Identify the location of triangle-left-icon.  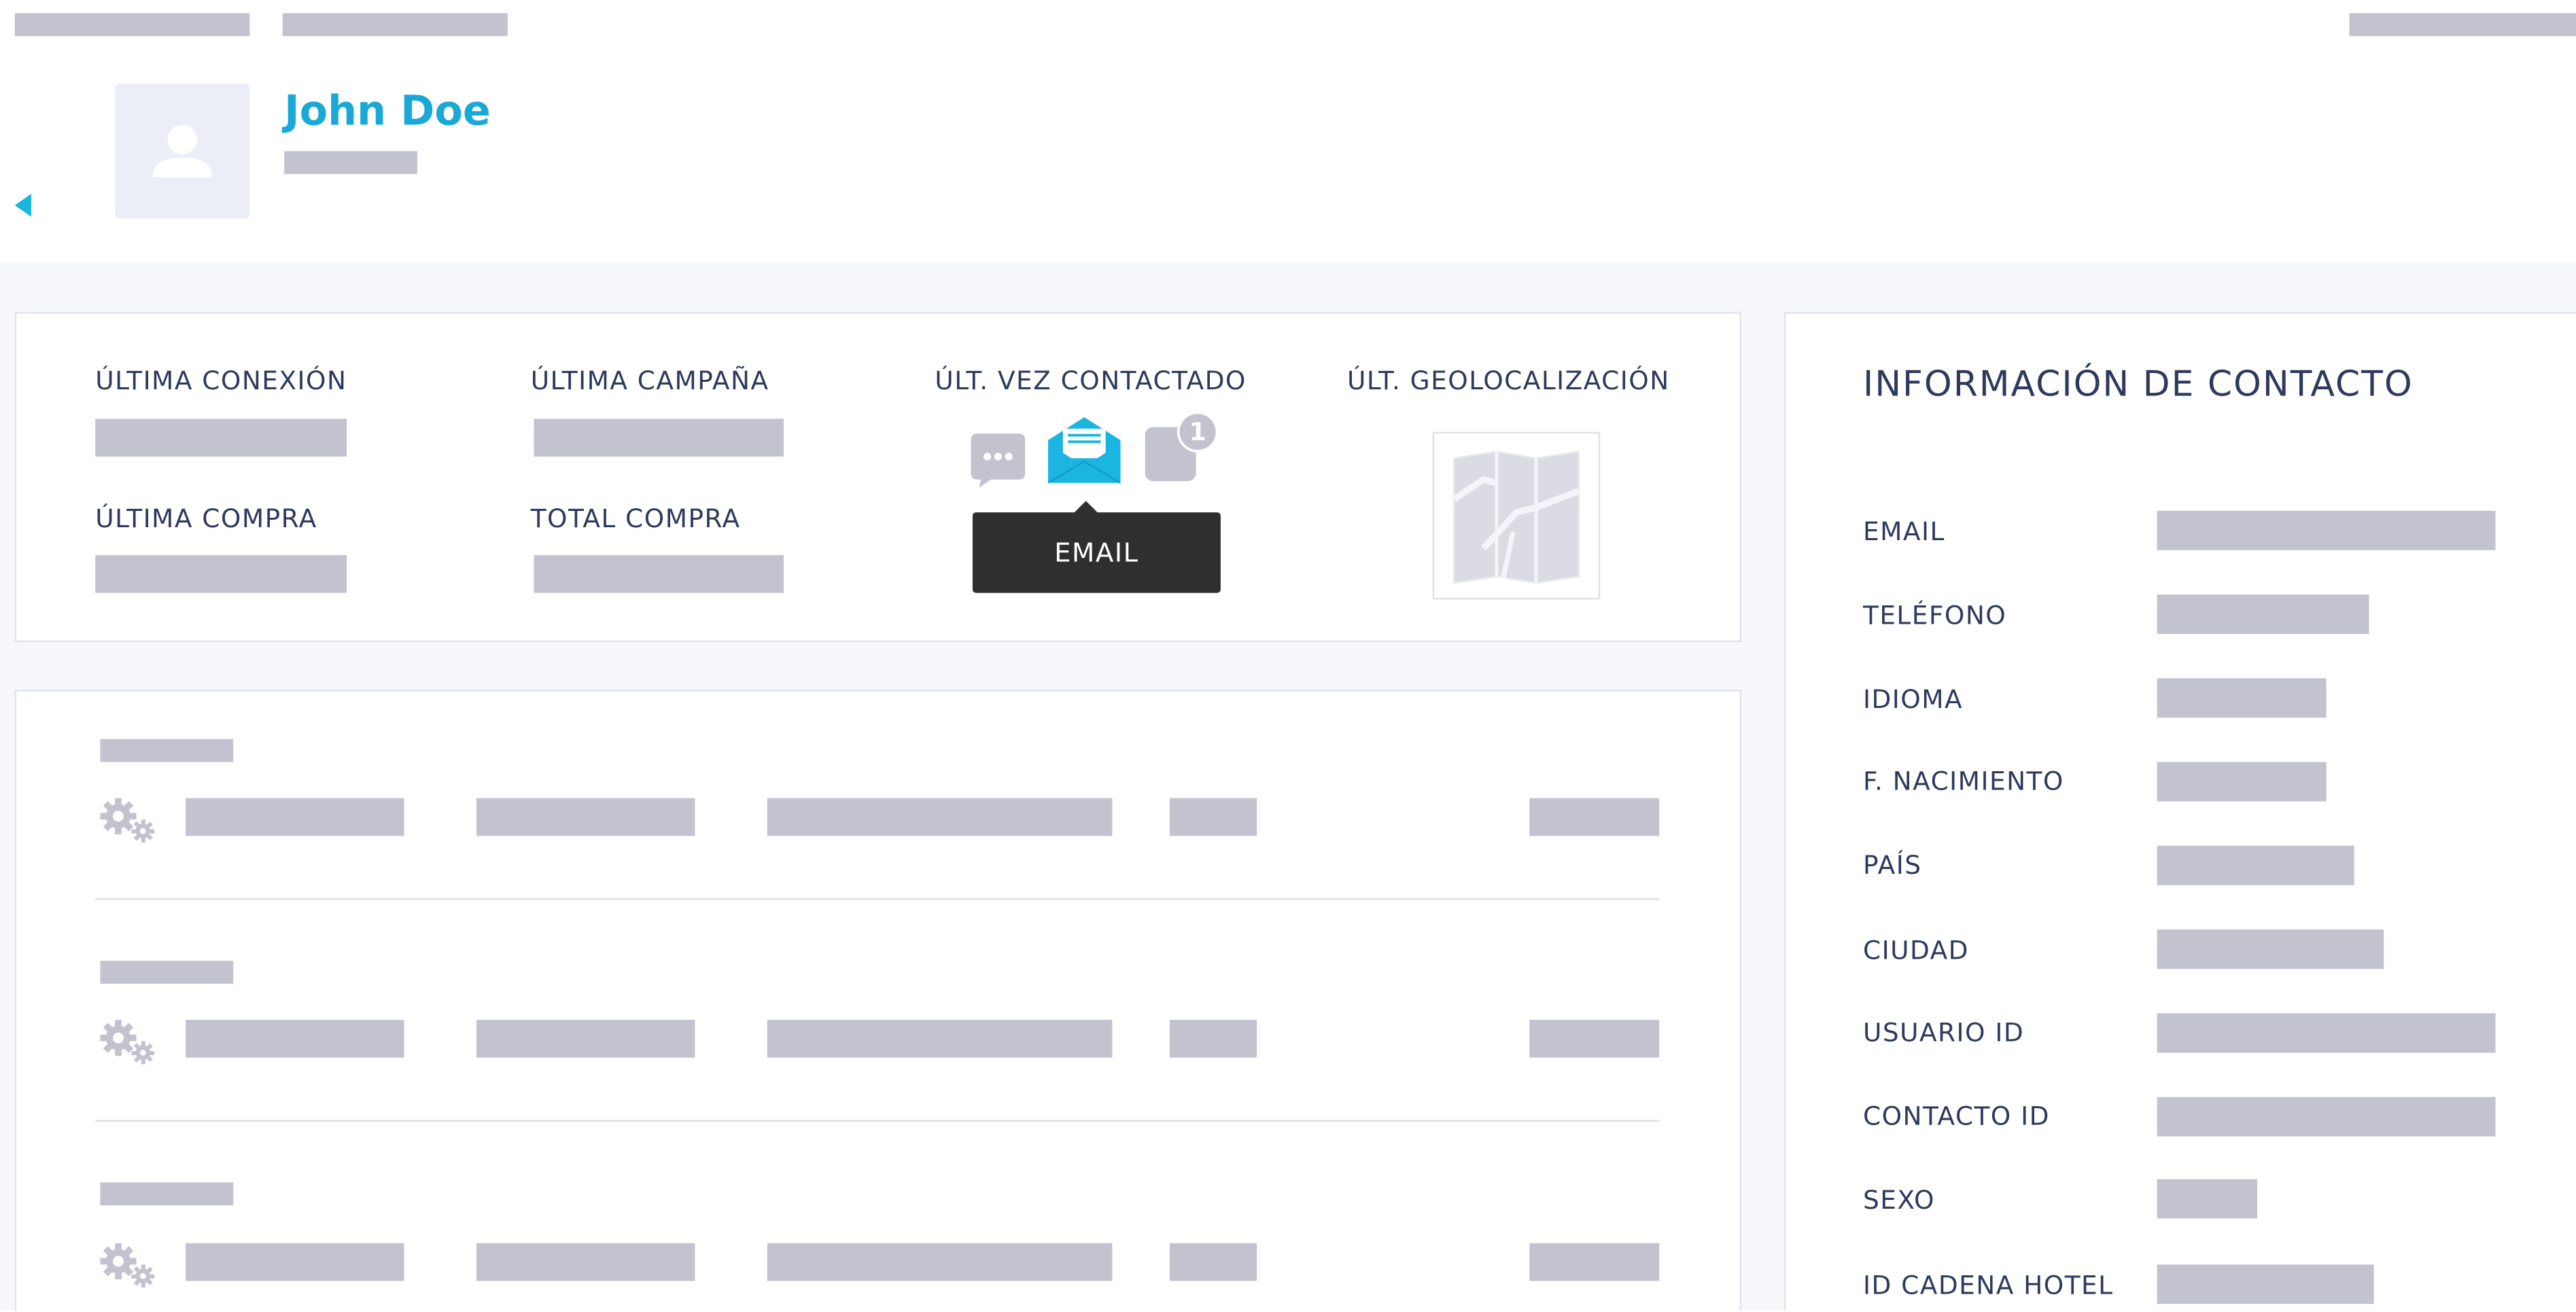
(22, 205).